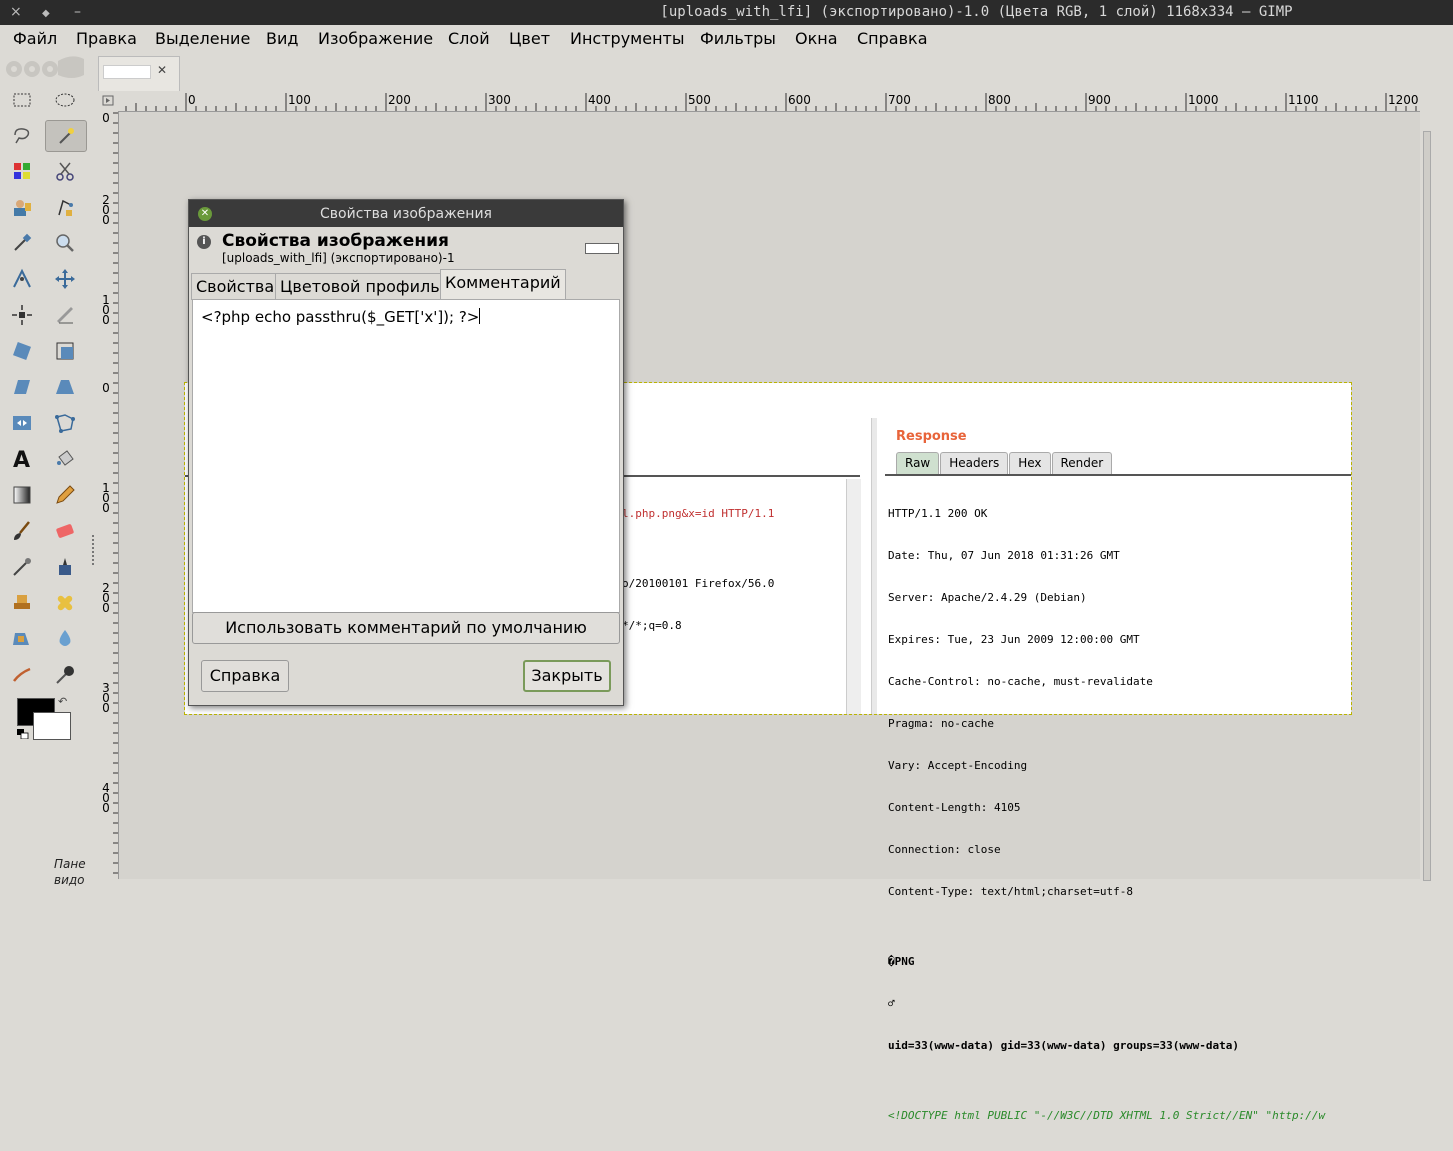 The width and height of the screenshot is (1453, 1151). I want to click on tab-properties: Свойства, so click(235, 286).